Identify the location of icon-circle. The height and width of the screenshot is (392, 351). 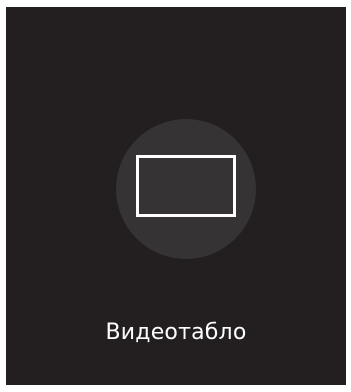
(186, 189).